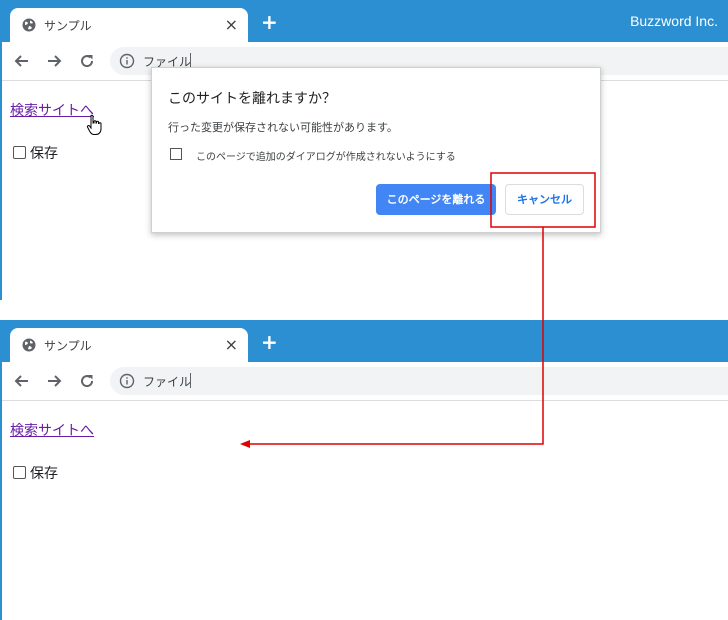 This screenshot has height=620, width=728. I want to click on separator-gap, so click(364, 310).